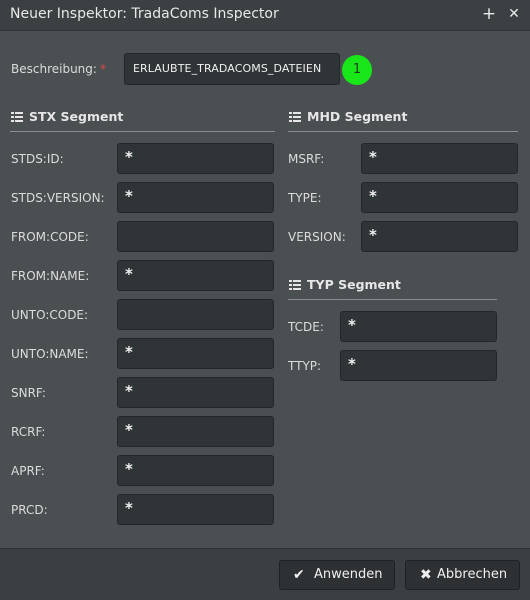 The image size is (530, 600). What do you see at coordinates (305, 198) in the screenshot?
I see `mhd-label-type: TYPE:` at bounding box center [305, 198].